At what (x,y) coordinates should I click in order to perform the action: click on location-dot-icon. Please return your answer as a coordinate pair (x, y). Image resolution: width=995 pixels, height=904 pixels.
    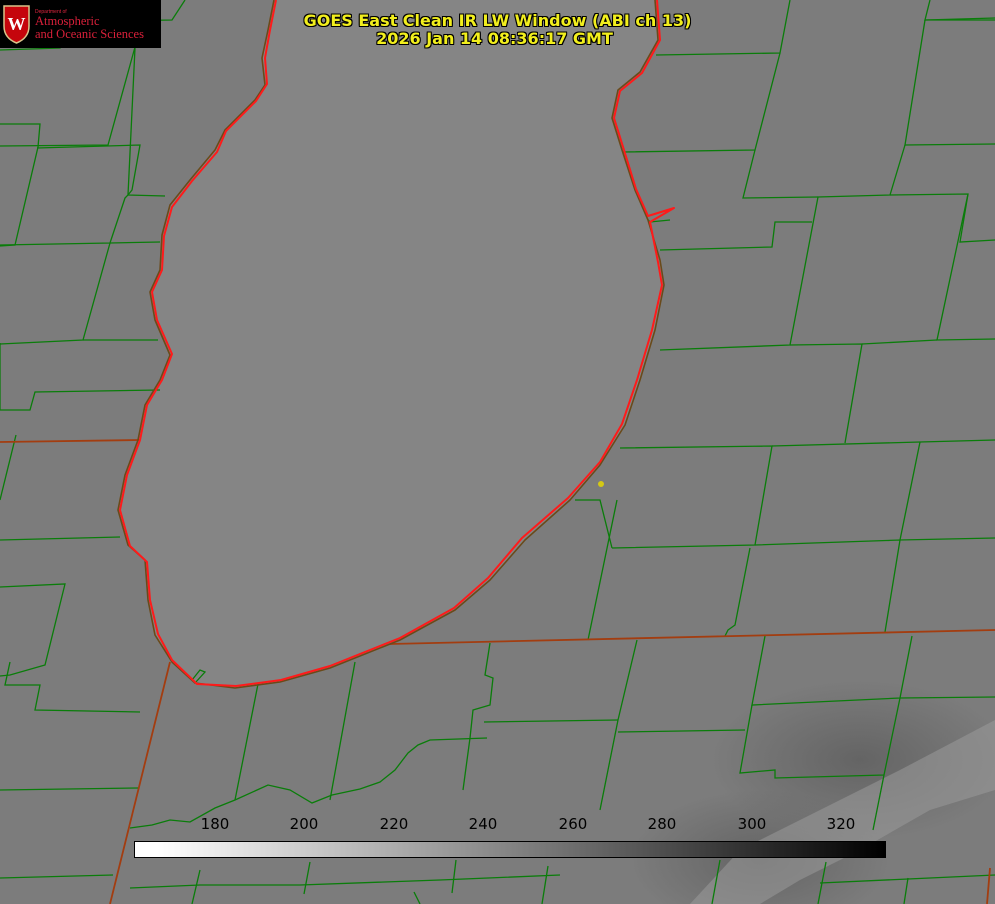
    Looking at the image, I should click on (601, 484).